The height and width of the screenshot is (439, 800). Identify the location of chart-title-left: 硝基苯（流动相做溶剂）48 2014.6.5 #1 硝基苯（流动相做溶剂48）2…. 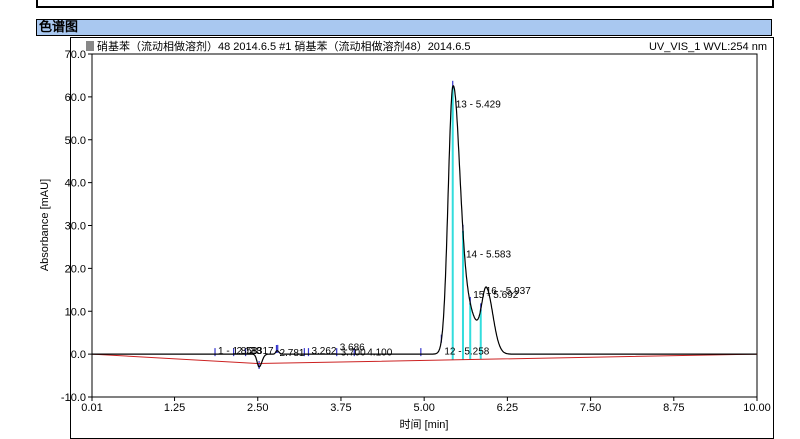
(284, 46).